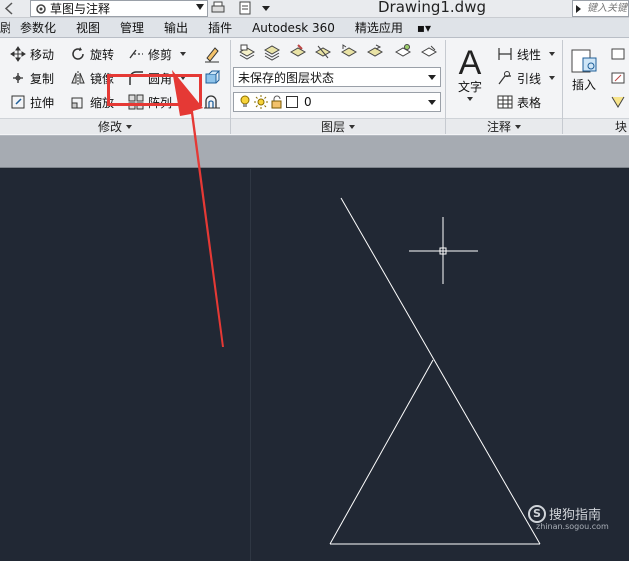 The width and height of the screenshot is (629, 561). What do you see at coordinates (537, 513) in the screenshot?
I see `sogou-logo-icon: S` at bounding box center [537, 513].